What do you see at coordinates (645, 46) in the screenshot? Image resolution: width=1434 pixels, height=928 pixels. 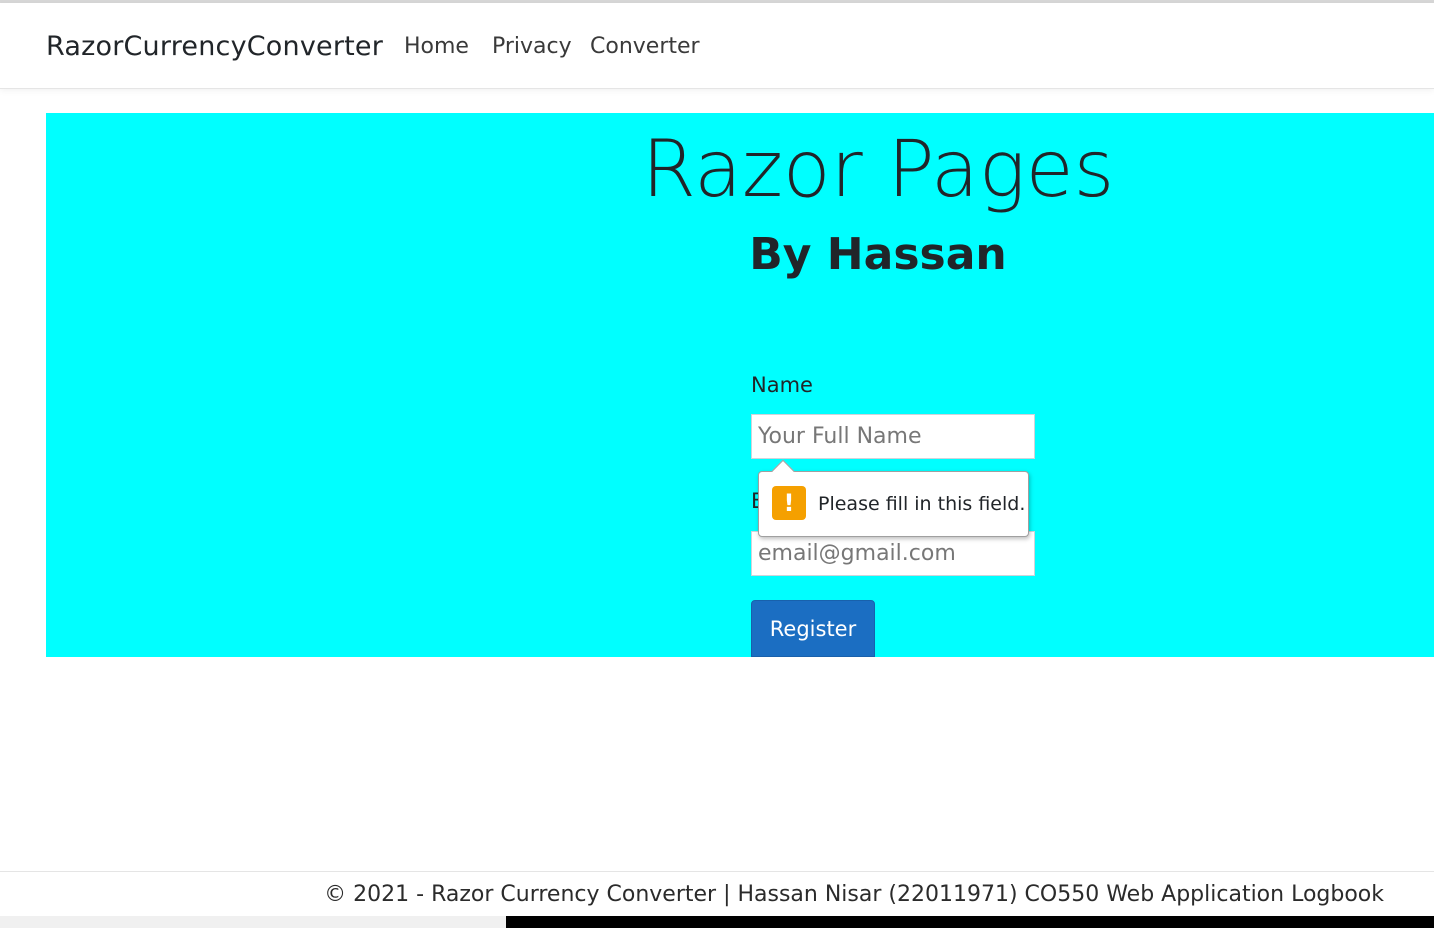 I see `nav-link-converter: Converter` at bounding box center [645, 46].